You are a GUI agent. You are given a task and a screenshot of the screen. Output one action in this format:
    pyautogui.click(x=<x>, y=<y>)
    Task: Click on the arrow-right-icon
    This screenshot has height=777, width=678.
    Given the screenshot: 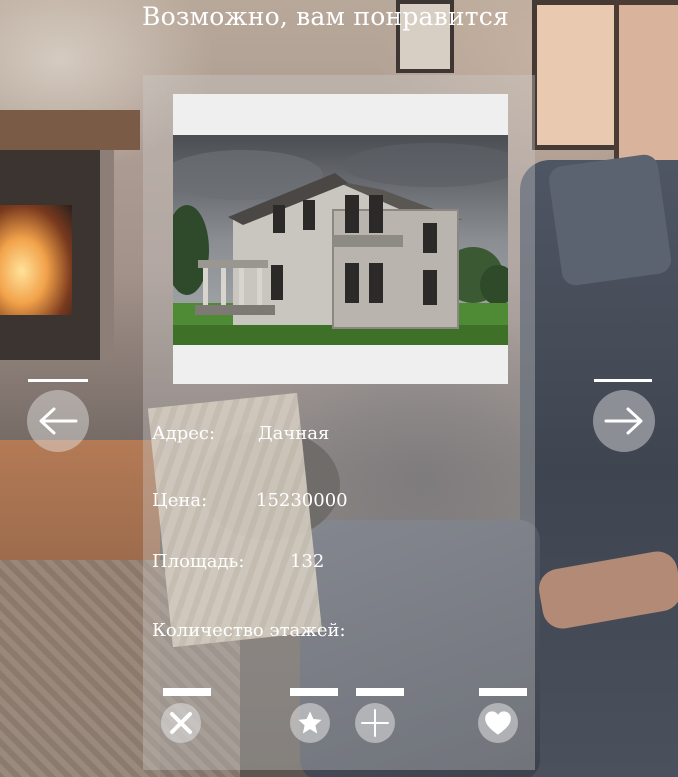 What is the action you would take?
    pyautogui.click(x=623, y=421)
    